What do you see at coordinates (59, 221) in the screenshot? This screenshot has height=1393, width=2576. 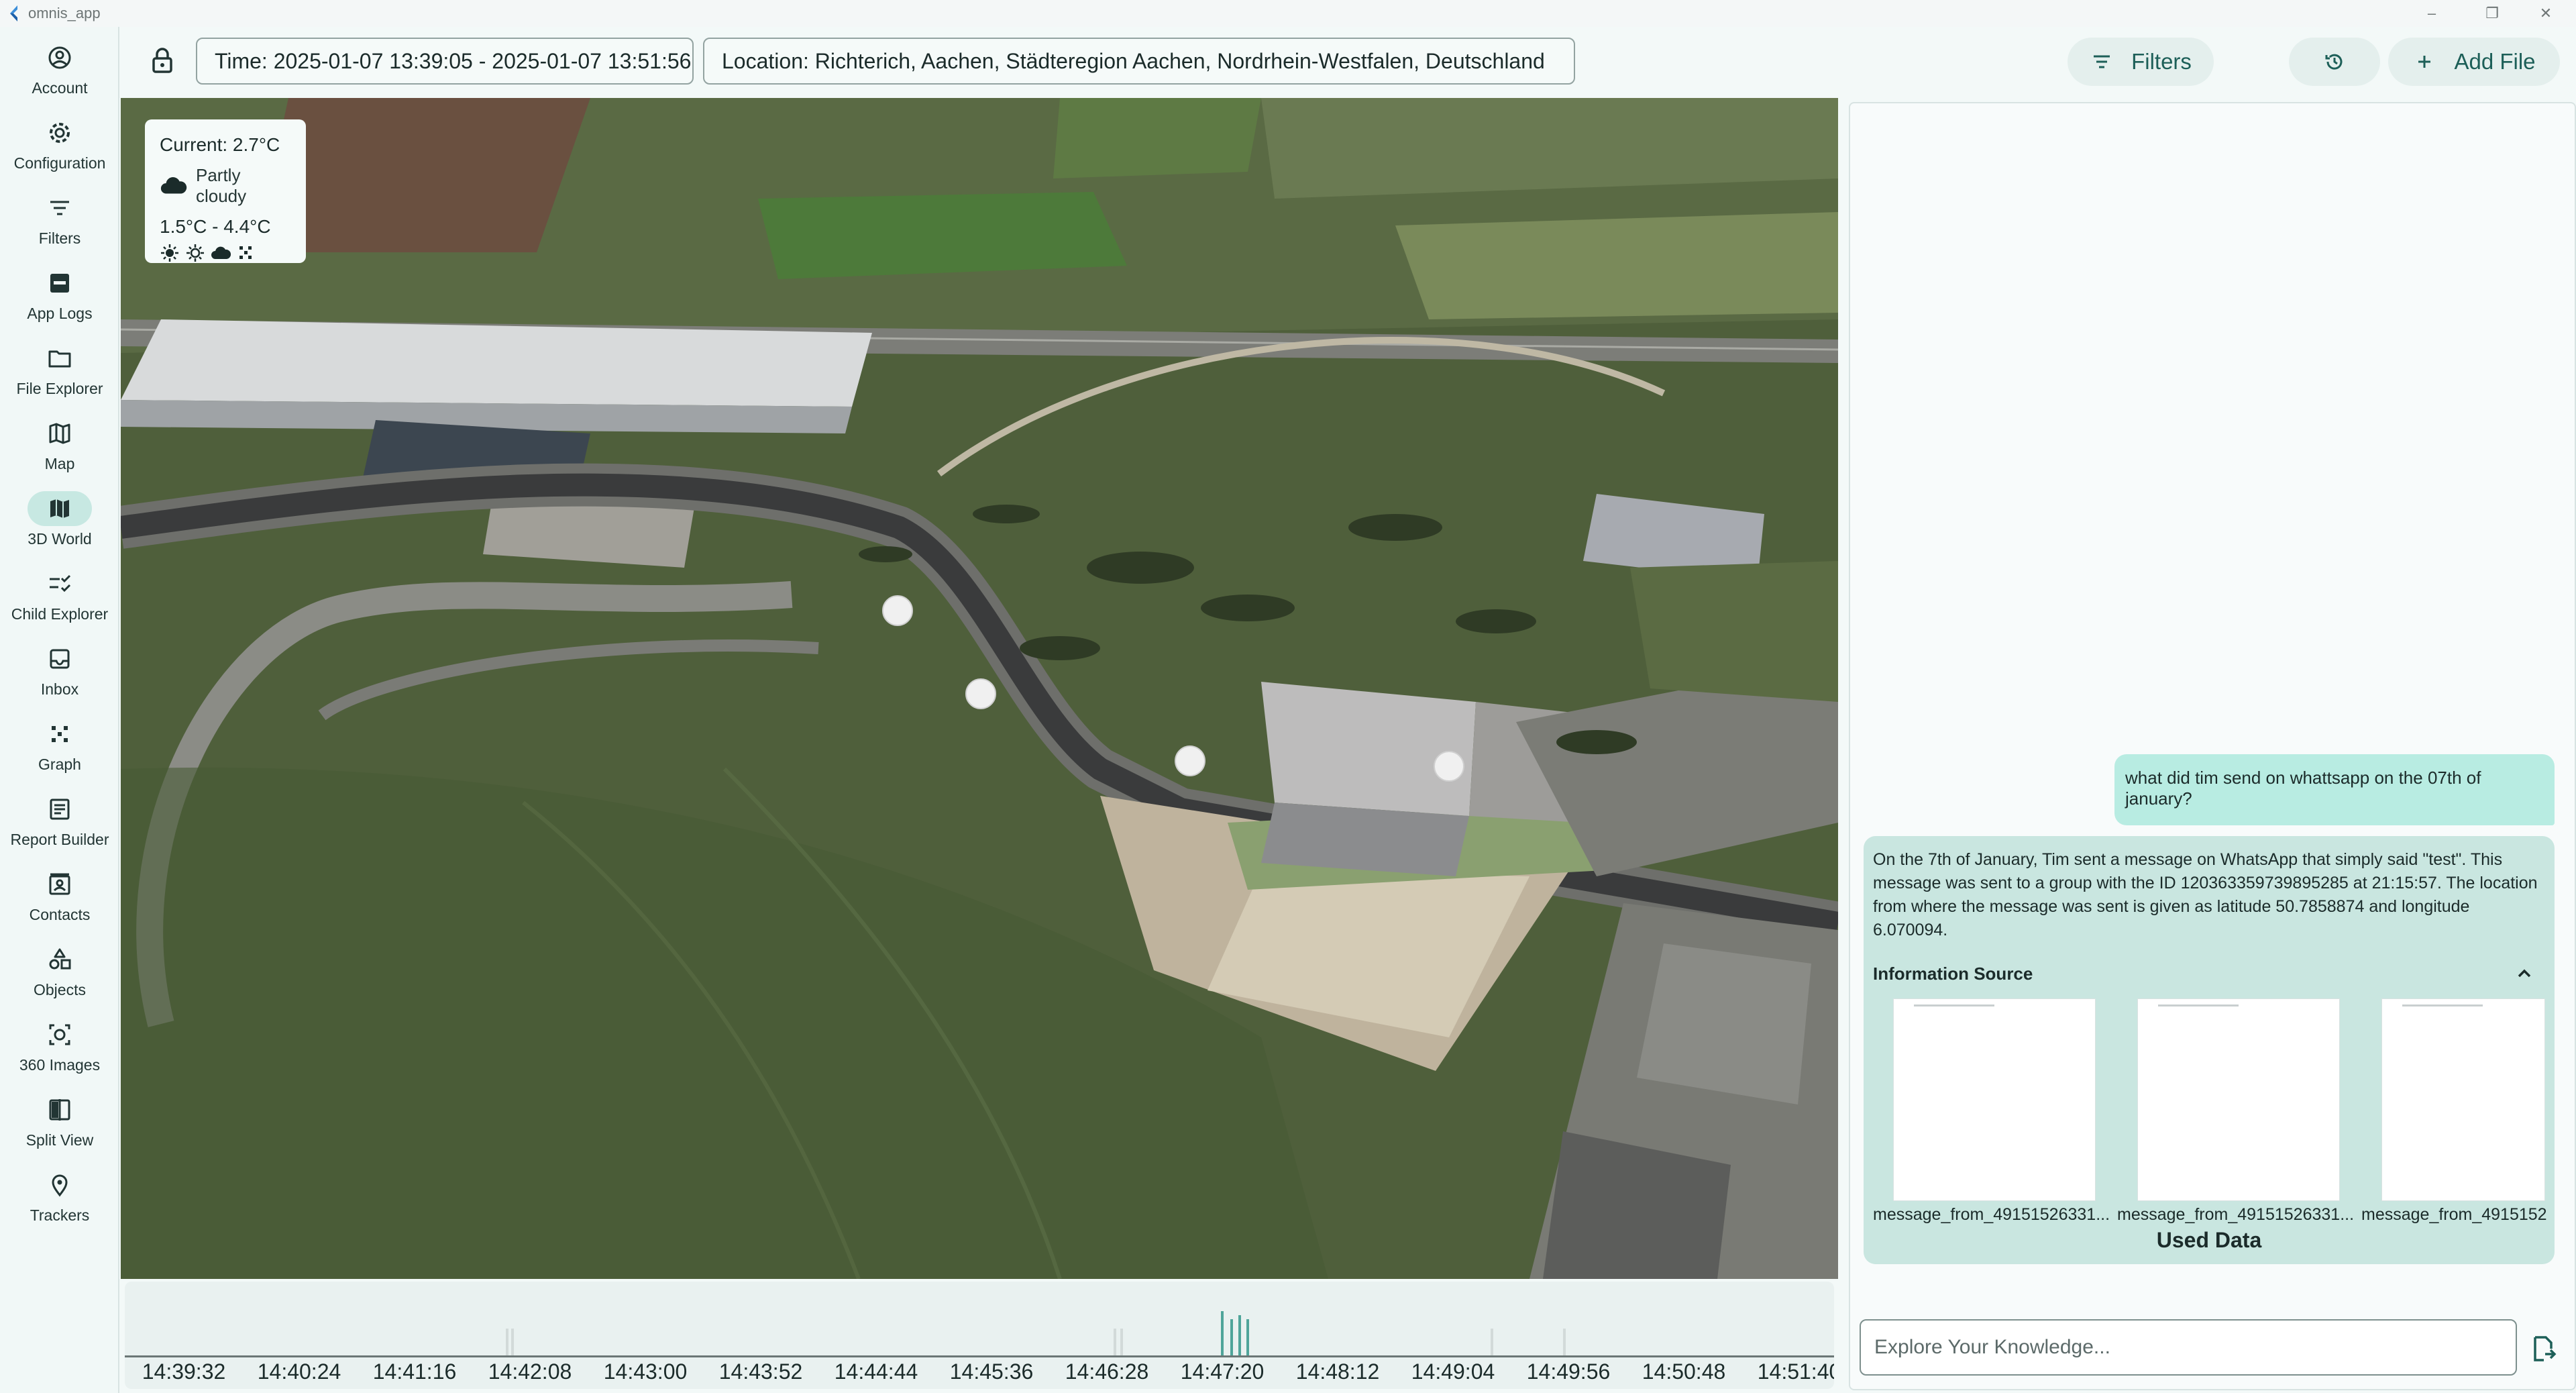 I see `nav-item-filters: Filters` at bounding box center [59, 221].